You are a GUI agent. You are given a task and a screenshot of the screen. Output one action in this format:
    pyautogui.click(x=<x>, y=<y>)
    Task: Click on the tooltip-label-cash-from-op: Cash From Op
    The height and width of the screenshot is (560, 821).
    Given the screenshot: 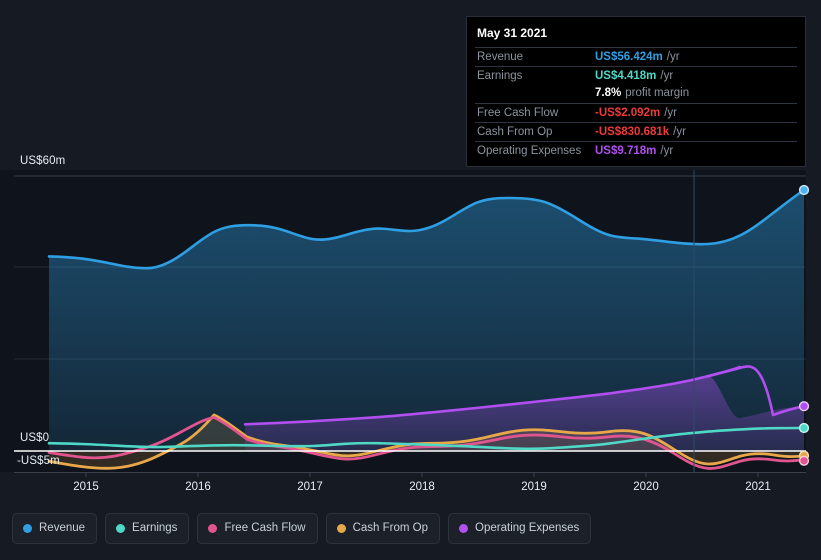 What is the action you would take?
    pyautogui.click(x=515, y=132)
    